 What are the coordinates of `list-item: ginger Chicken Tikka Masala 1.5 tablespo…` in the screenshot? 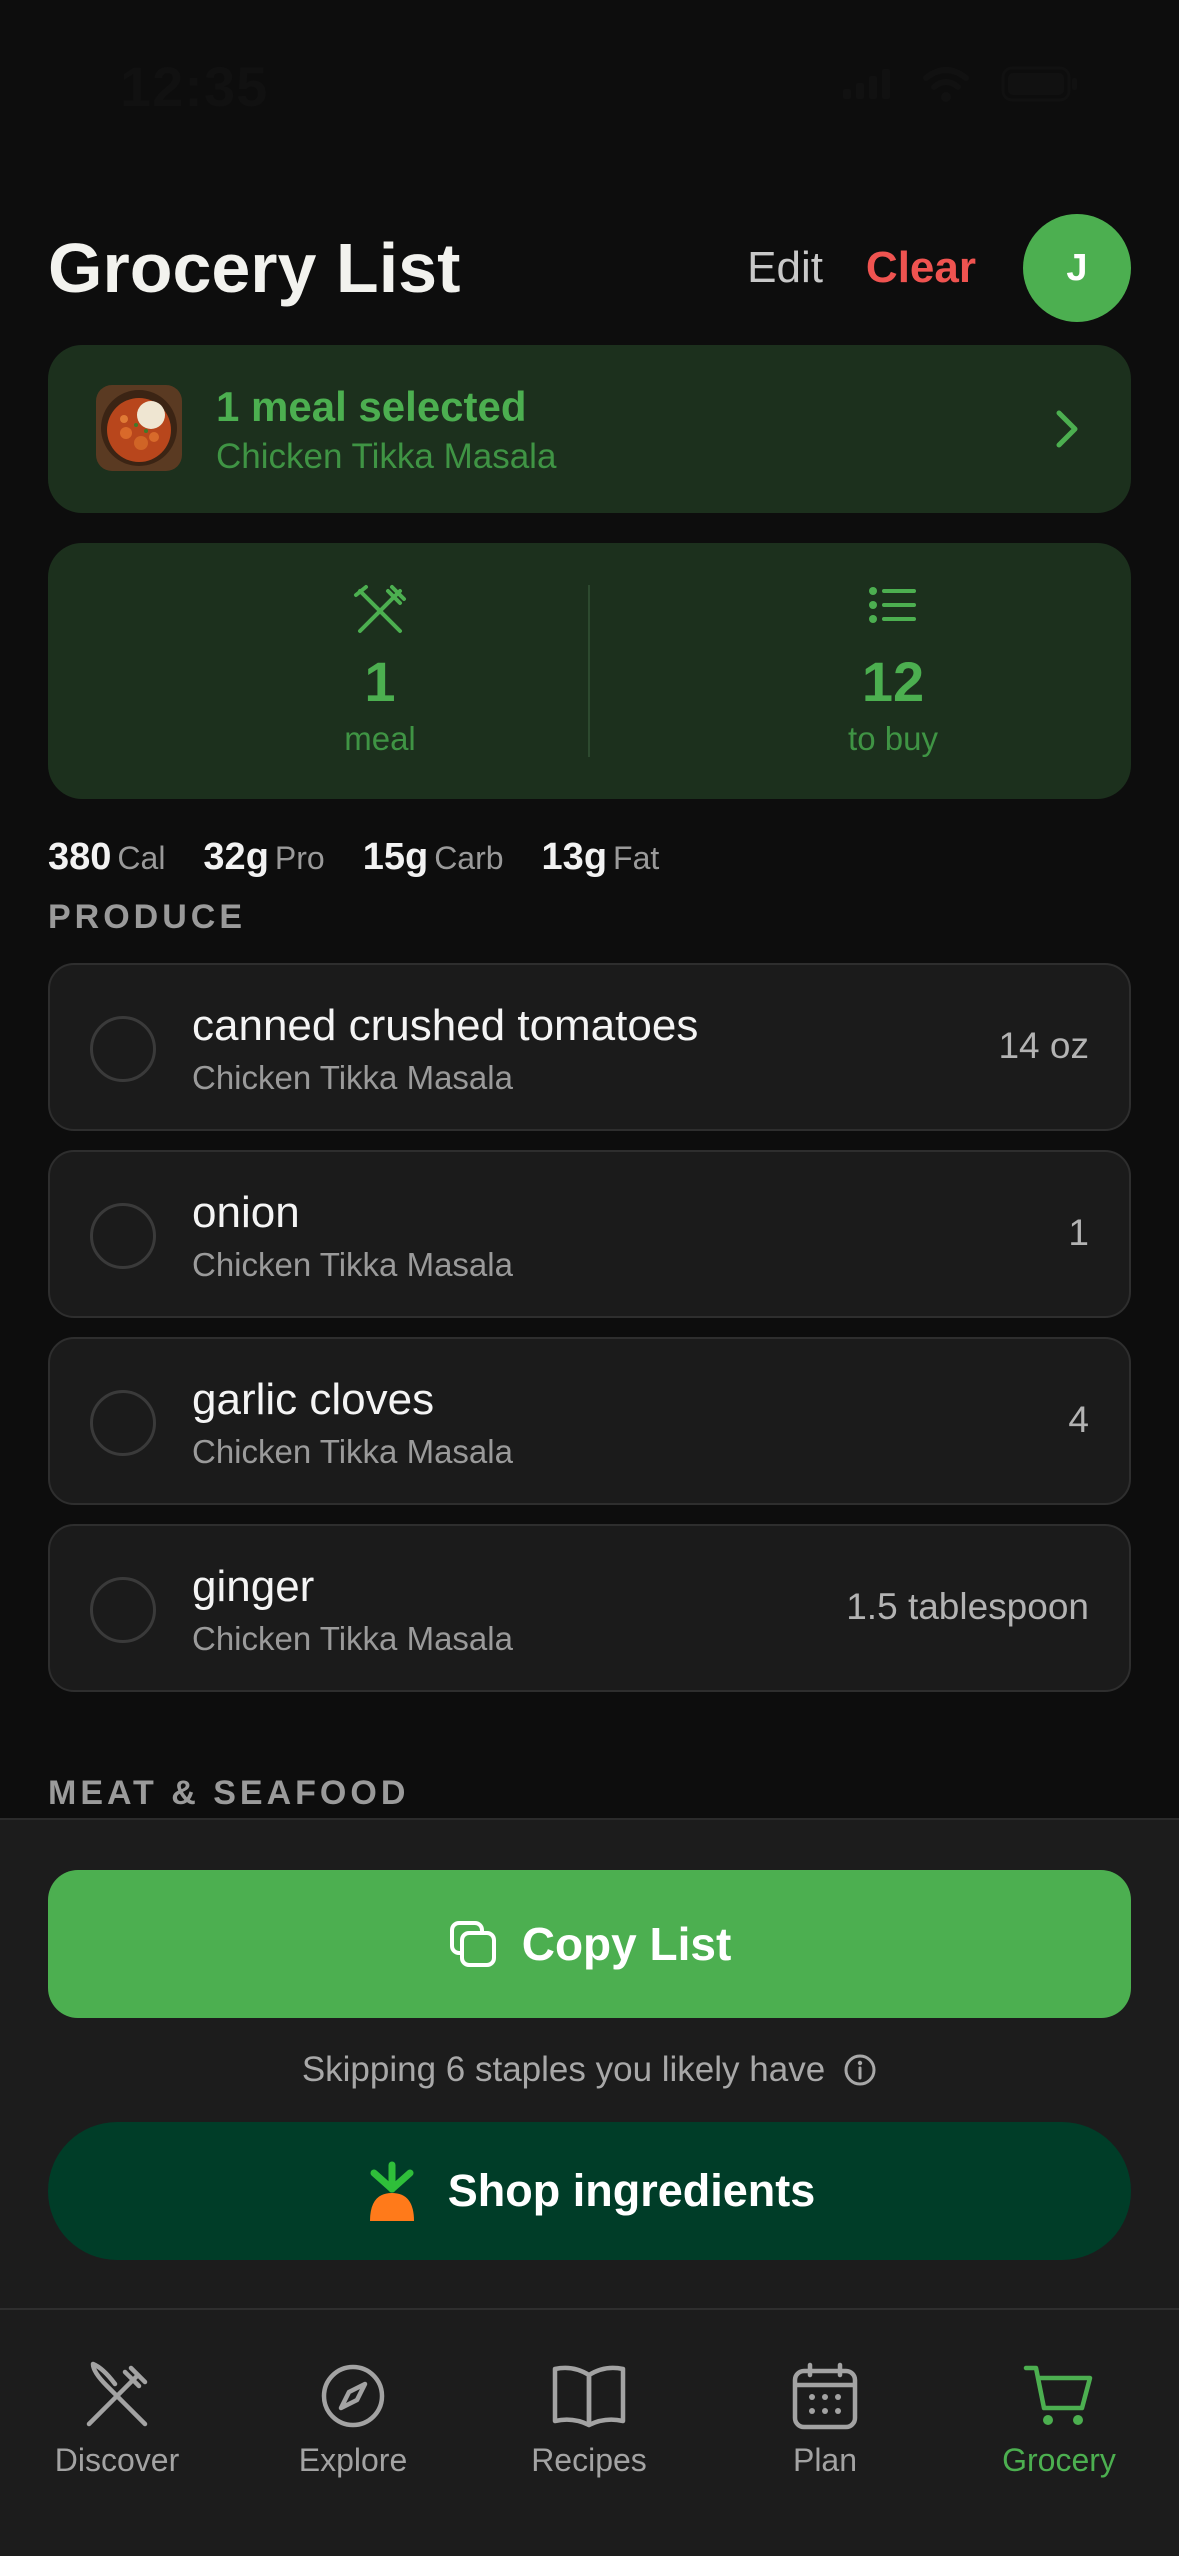 It's located at (589, 1608).